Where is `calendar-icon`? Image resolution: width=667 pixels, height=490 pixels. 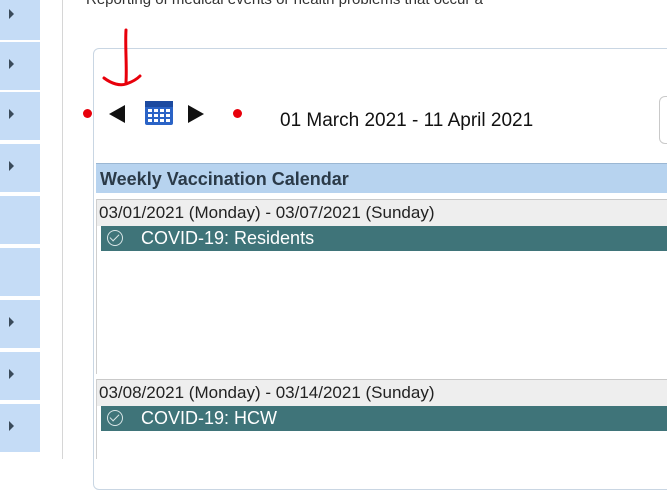
calendar-icon is located at coordinates (159, 112).